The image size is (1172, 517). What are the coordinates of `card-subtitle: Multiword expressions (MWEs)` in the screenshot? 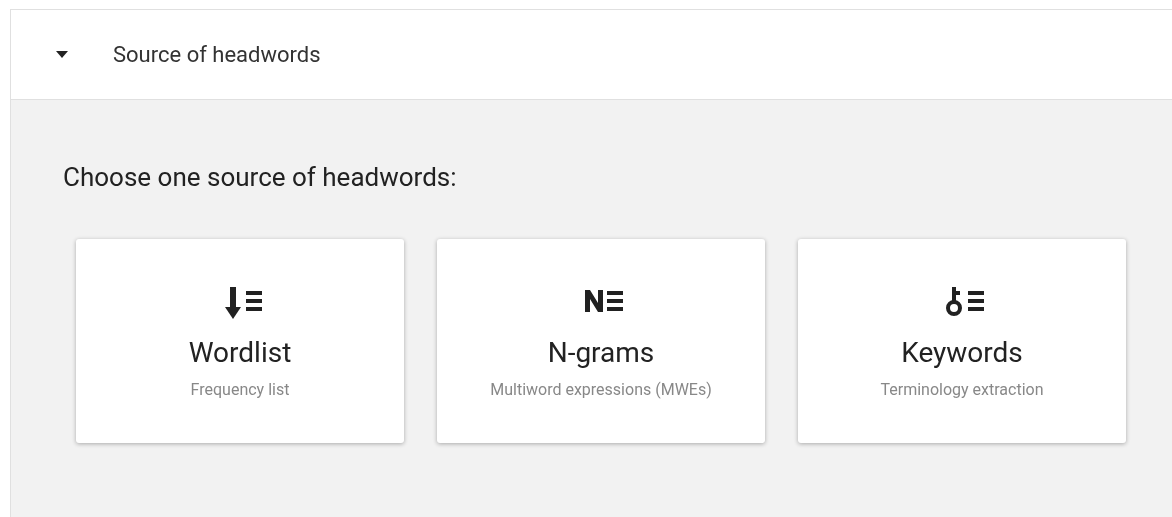 It's located at (601, 390).